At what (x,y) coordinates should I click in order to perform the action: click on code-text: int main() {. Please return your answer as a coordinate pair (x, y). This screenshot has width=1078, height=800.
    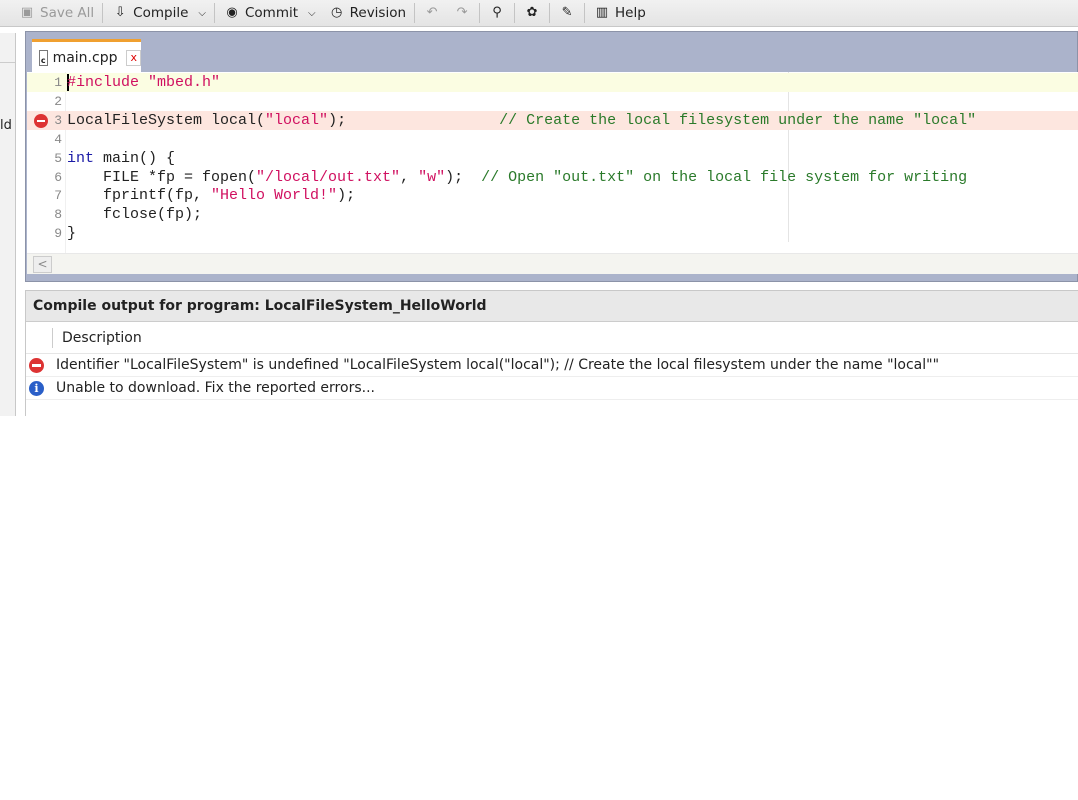
    Looking at the image, I should click on (121, 158).